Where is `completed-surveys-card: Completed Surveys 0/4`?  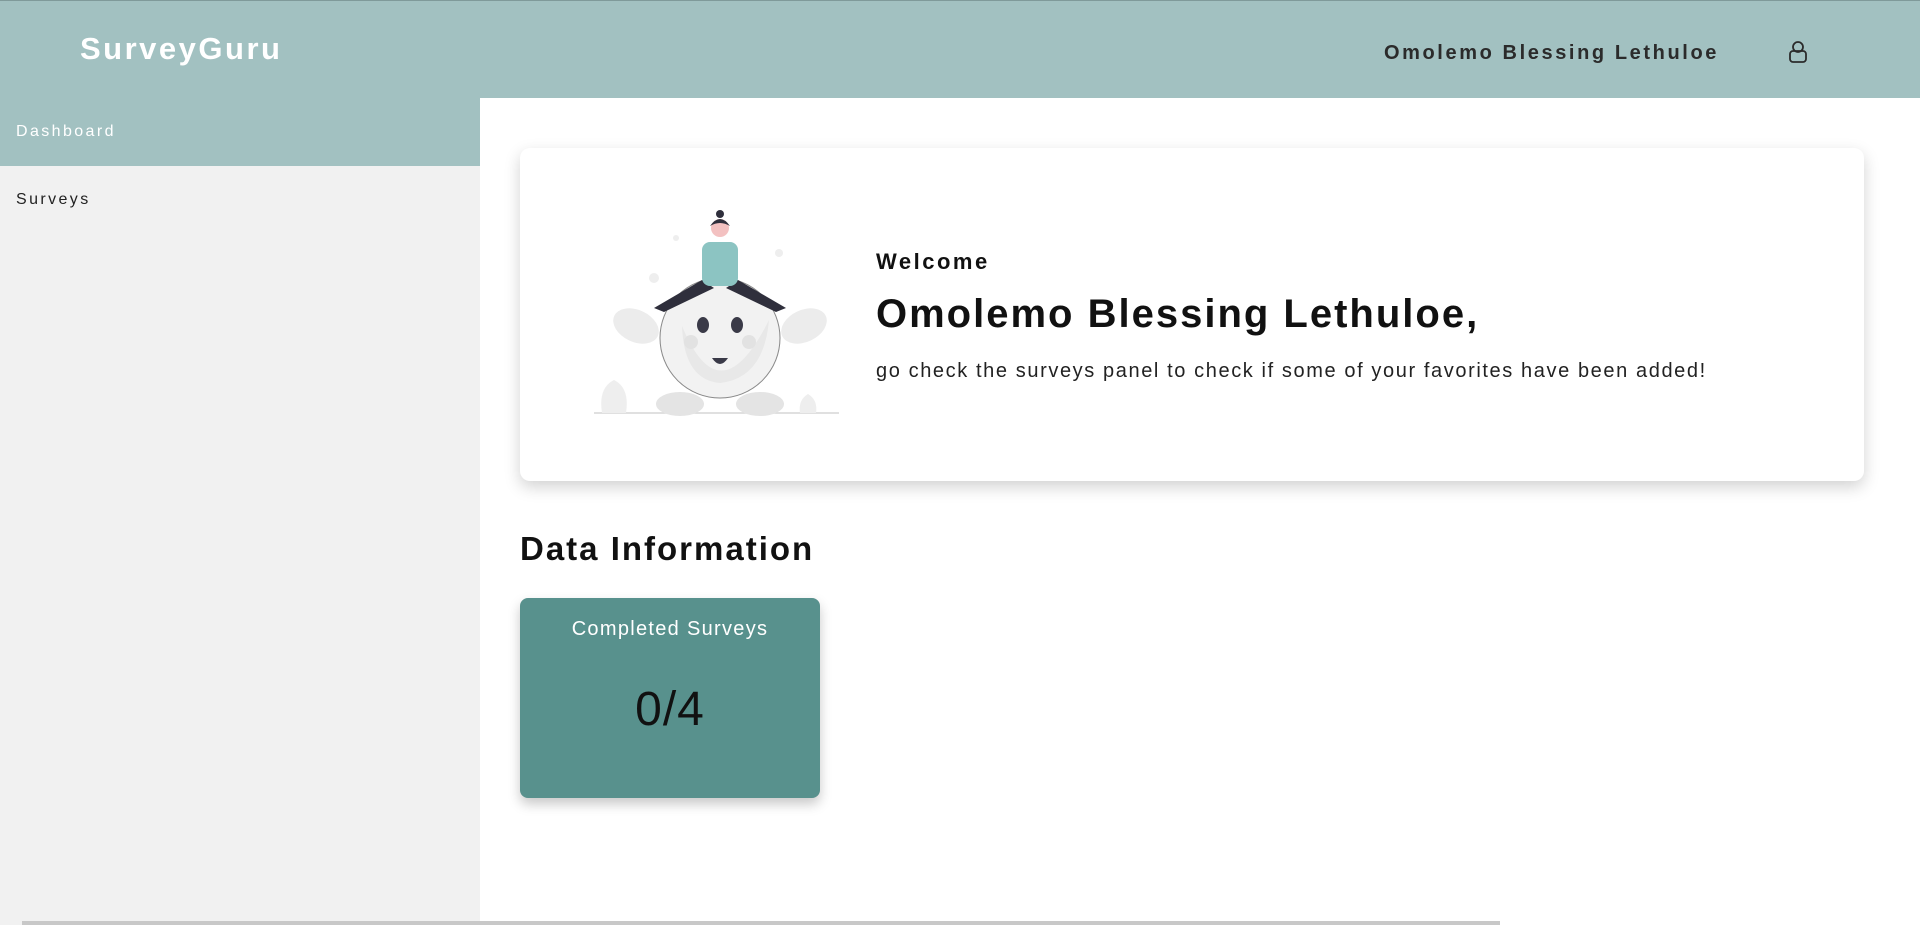 completed-surveys-card: Completed Surveys 0/4 is located at coordinates (670, 698).